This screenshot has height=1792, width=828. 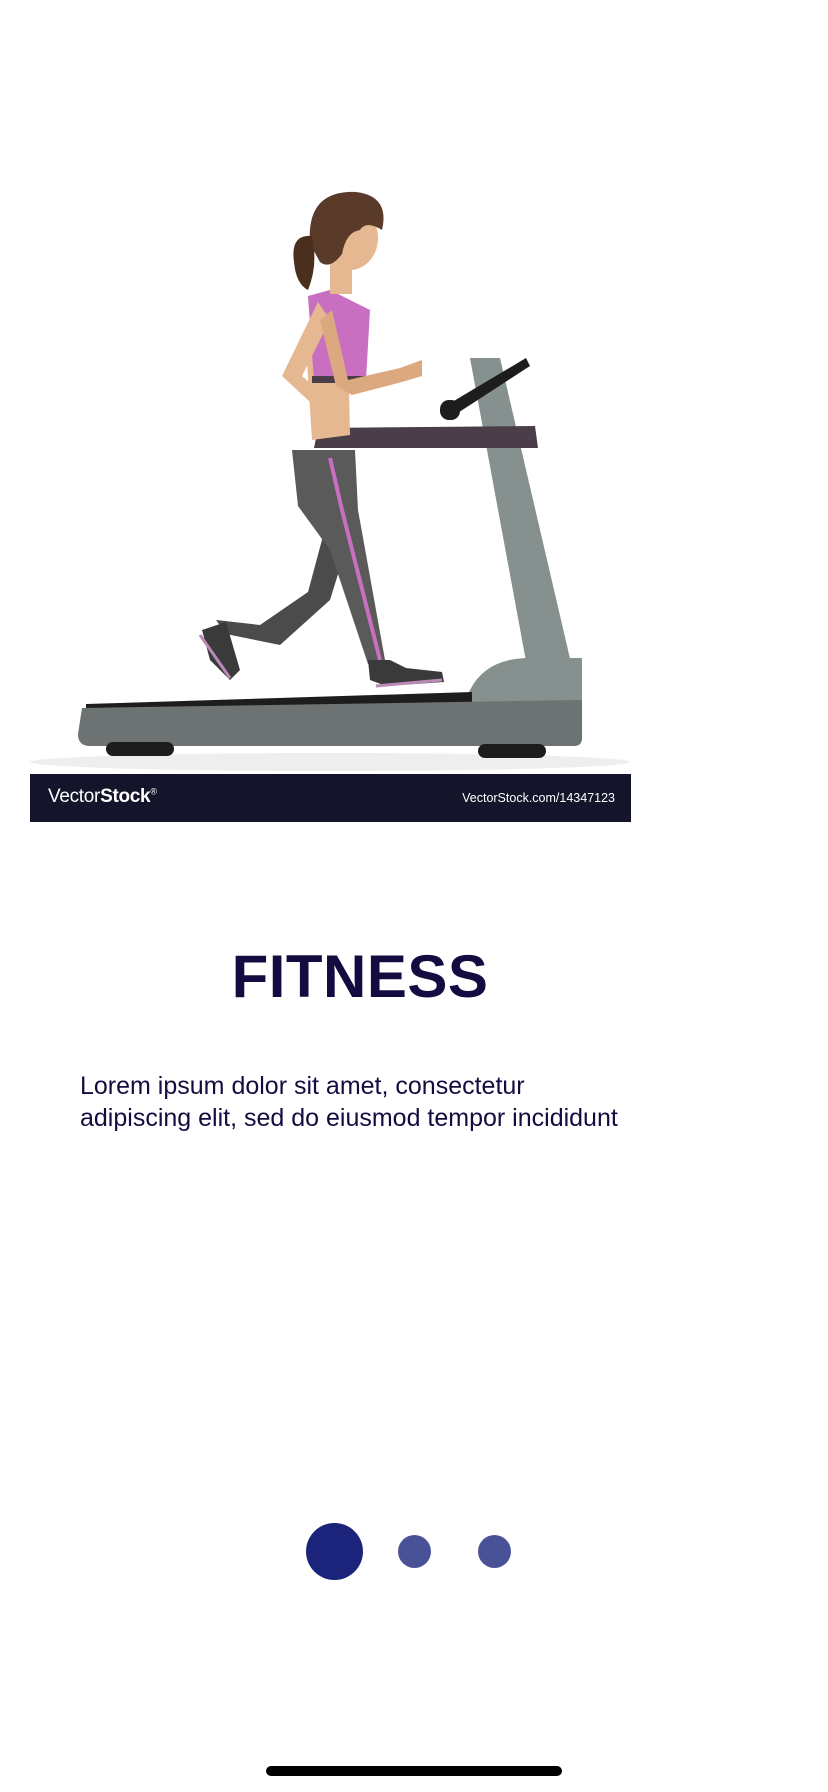 What do you see at coordinates (360, 976) in the screenshot?
I see `page-title: FITNESS` at bounding box center [360, 976].